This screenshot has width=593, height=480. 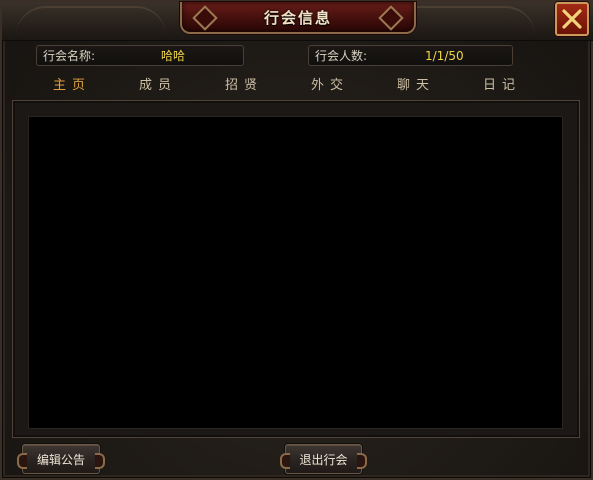 What do you see at coordinates (140, 55) in the screenshot?
I see `guild-name-field: 行会名称: 哈哈` at bounding box center [140, 55].